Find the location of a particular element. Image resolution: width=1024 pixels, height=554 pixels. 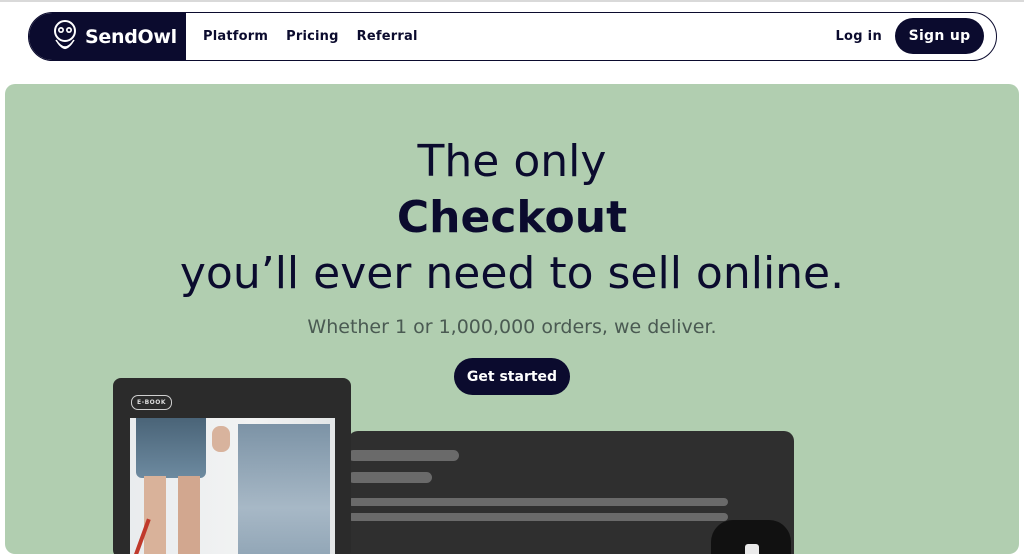

product-mockup-card: E-BOOK is located at coordinates (232, 466).